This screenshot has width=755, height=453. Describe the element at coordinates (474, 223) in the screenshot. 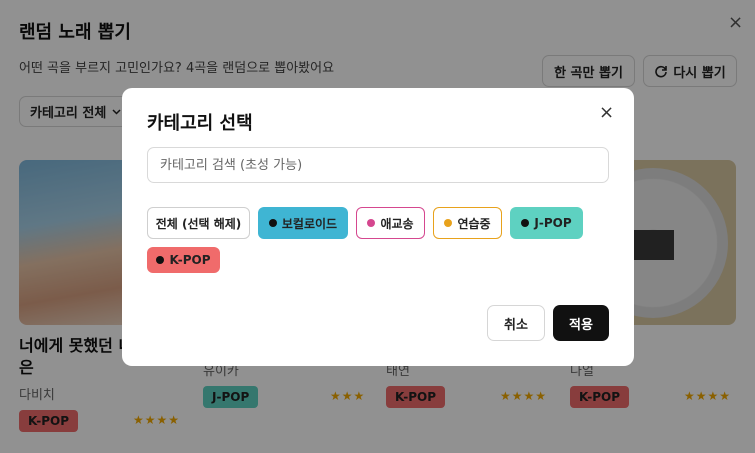

I see `chip-label: 연습중` at that location.